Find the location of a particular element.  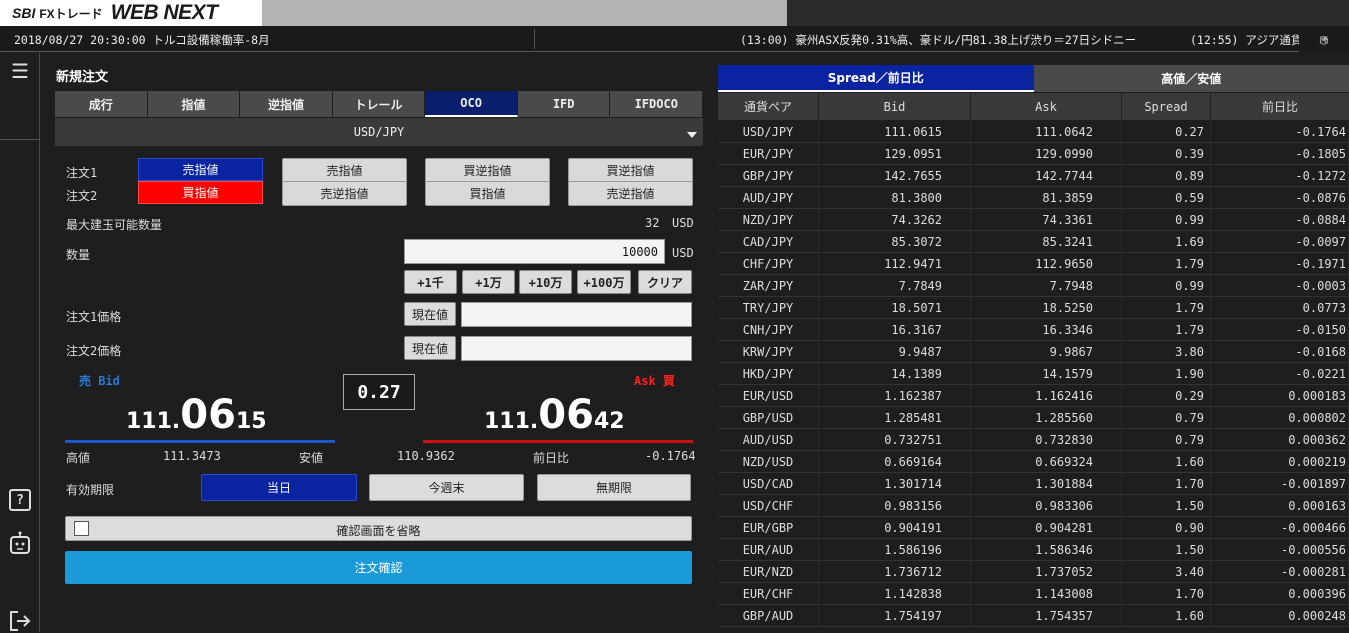

cell-change: -0.1272 is located at coordinates (1280, 175).